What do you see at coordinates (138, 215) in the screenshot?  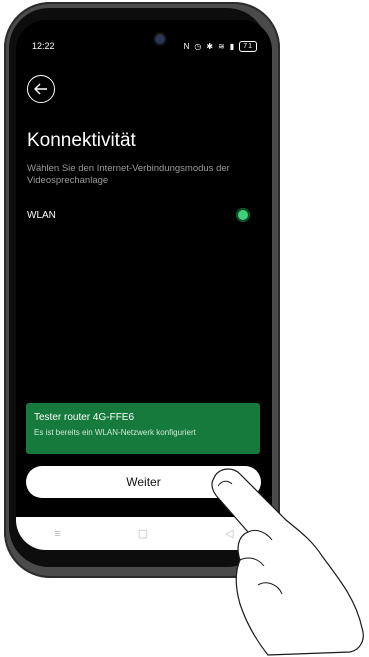 I see `wlan-option: WLAN` at bounding box center [138, 215].